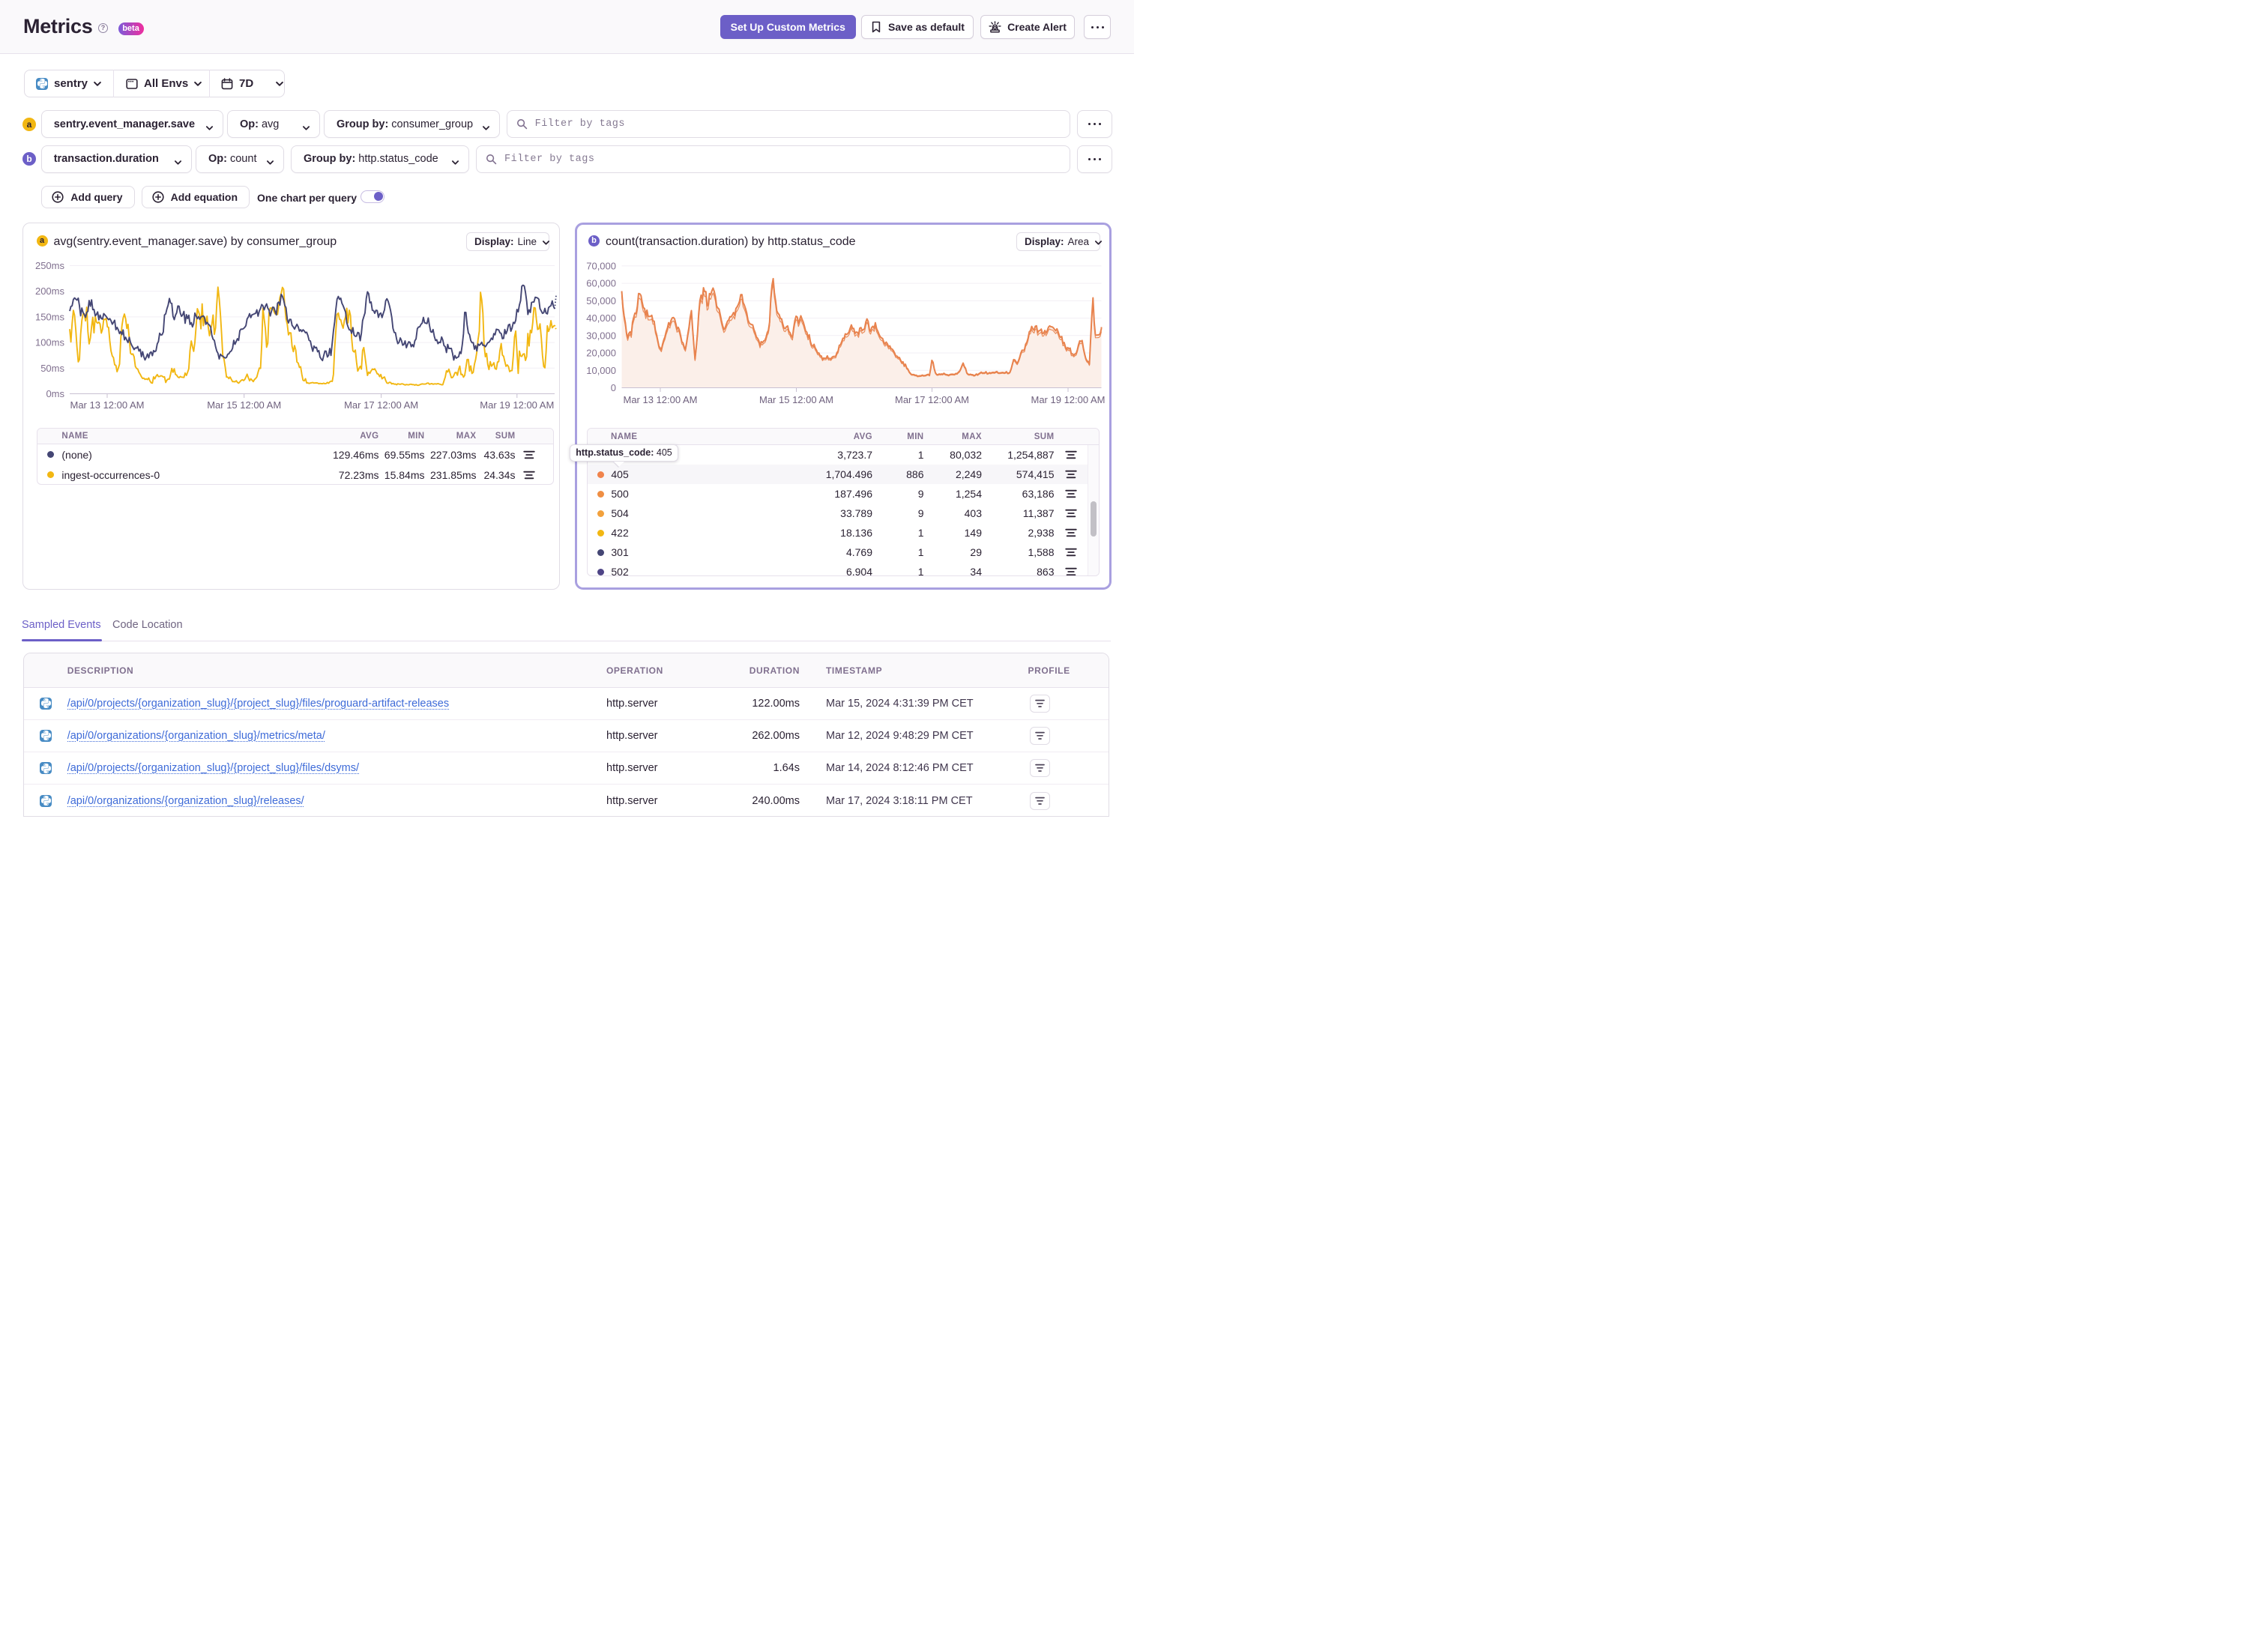 This screenshot has width=2268, height=1632. What do you see at coordinates (601, 300) in the screenshot?
I see `svg-text: 50,000` at bounding box center [601, 300].